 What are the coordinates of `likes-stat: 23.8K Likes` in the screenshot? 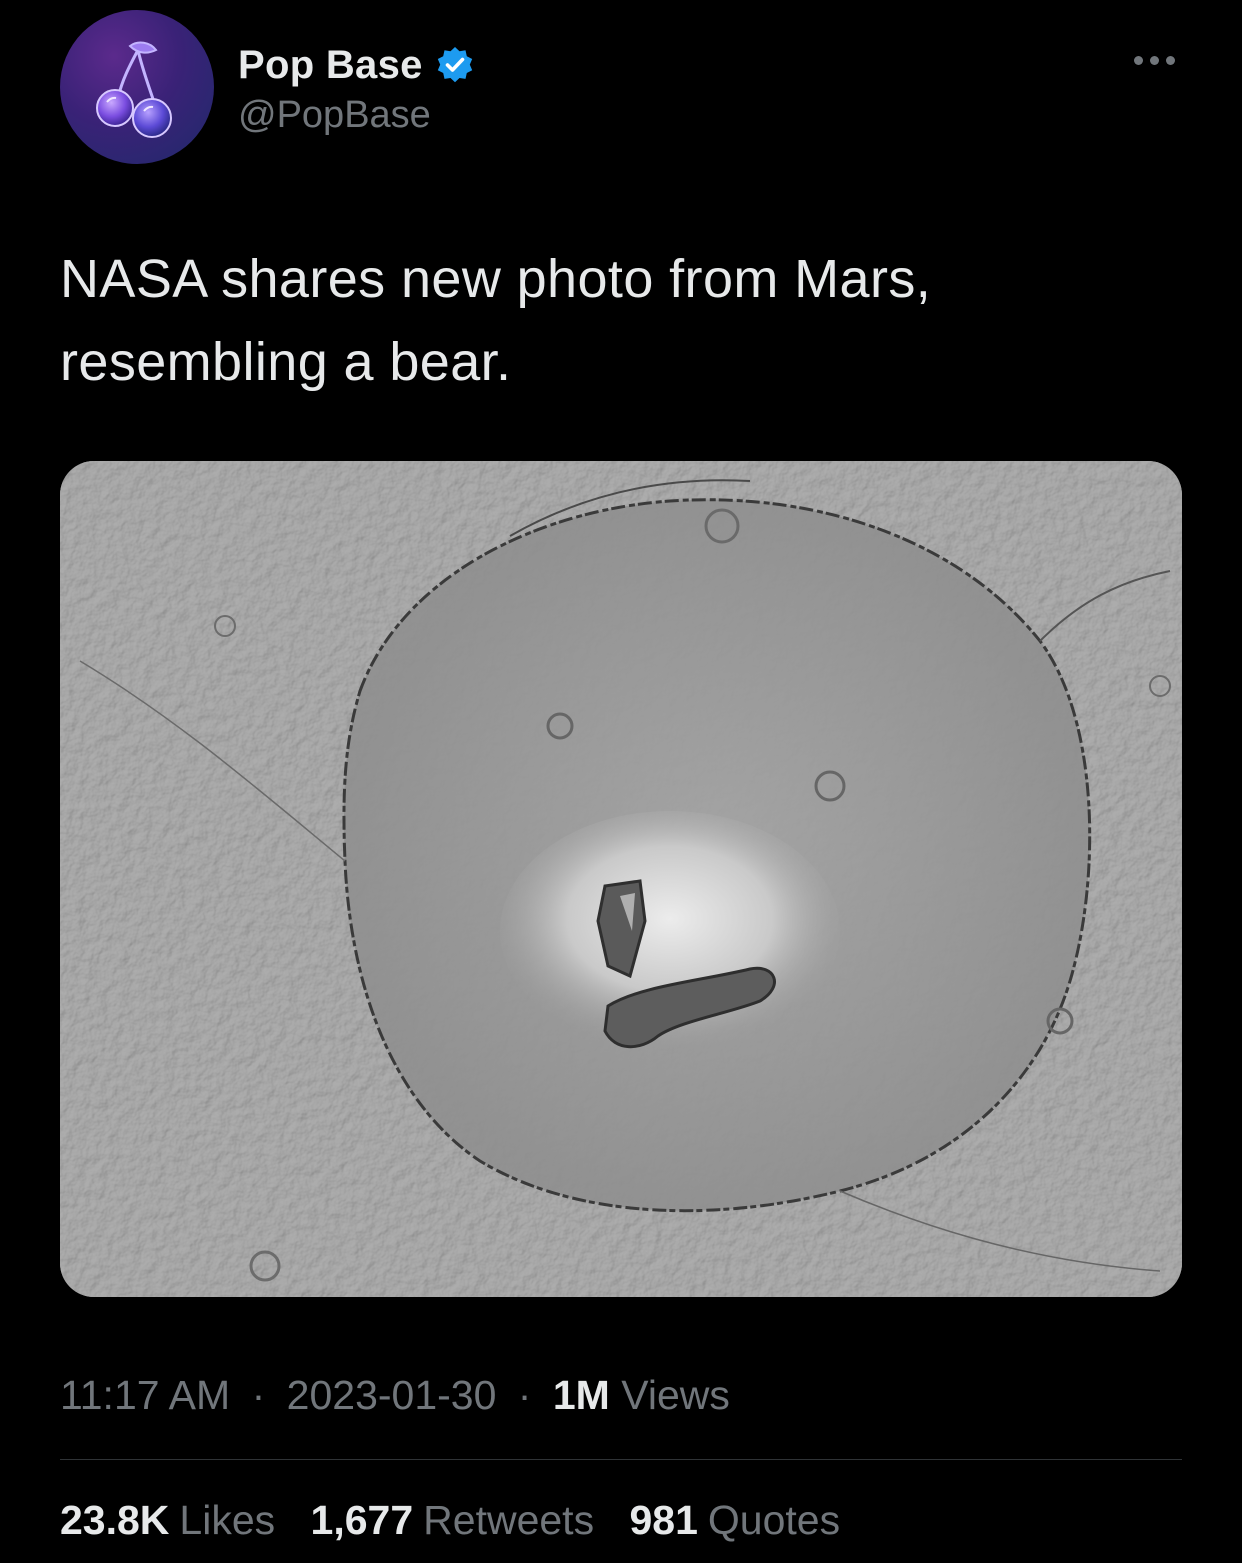 It's located at (167, 1520).